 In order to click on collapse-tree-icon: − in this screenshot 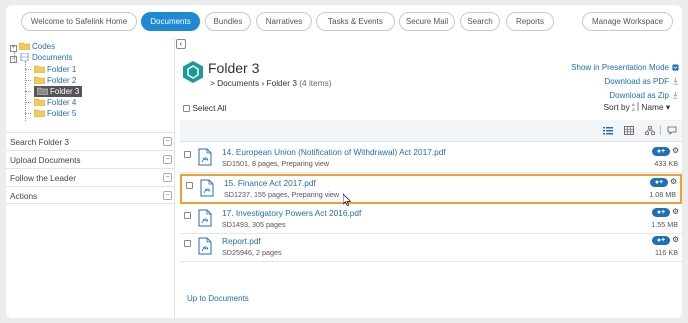, I will do `click(13, 59)`.